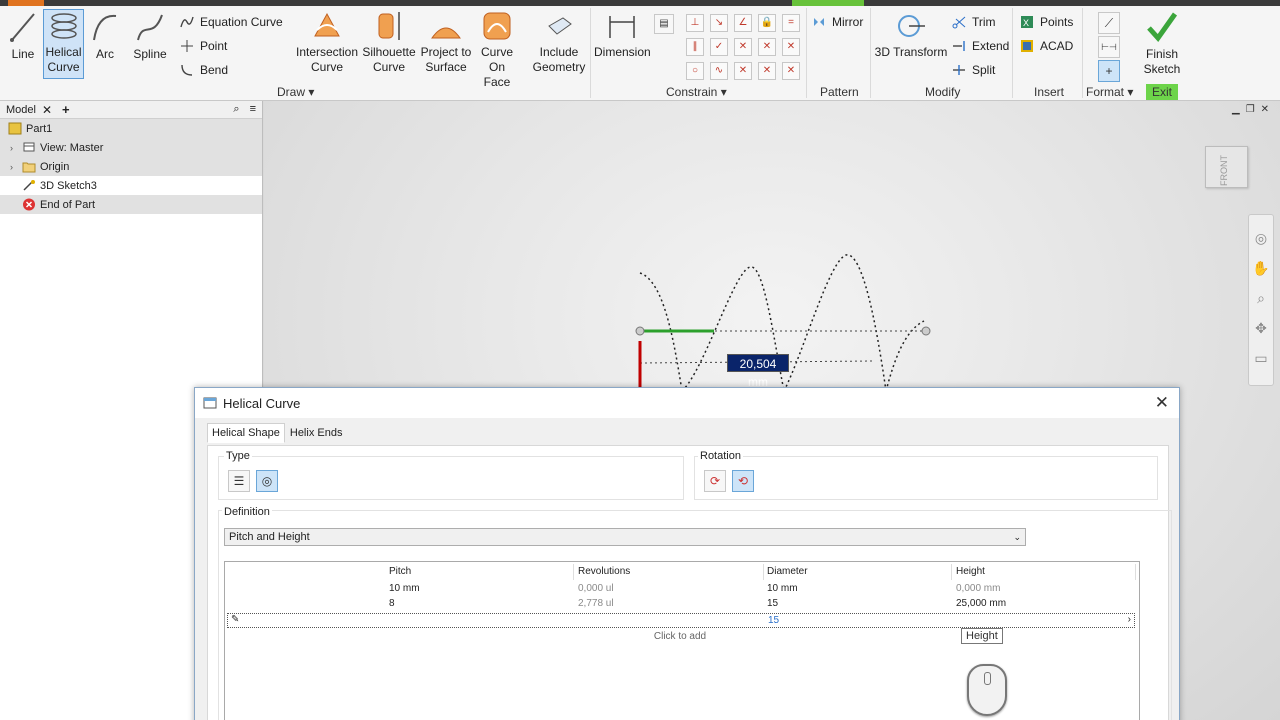 The image size is (1280, 720). Describe the element at coordinates (787, 571) in the screenshot. I see `column-diameter: Diameter` at that location.